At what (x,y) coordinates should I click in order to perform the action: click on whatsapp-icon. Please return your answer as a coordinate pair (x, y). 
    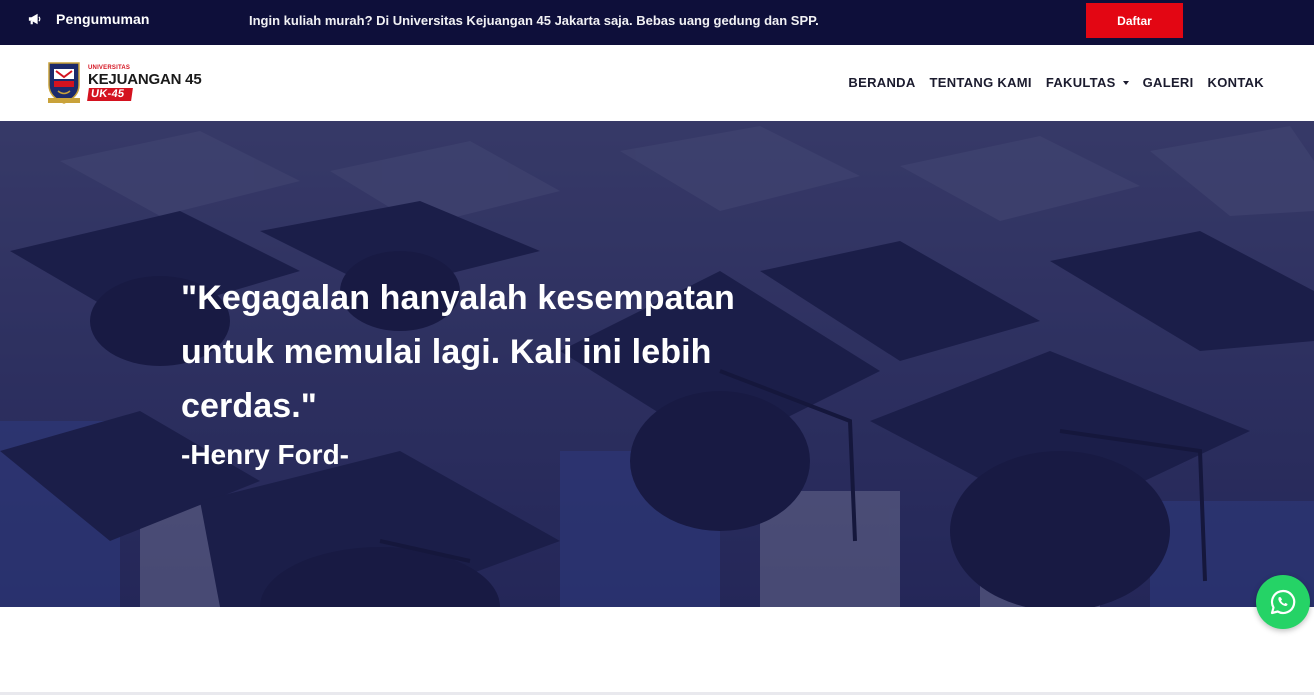
    Looking at the image, I should click on (1283, 602).